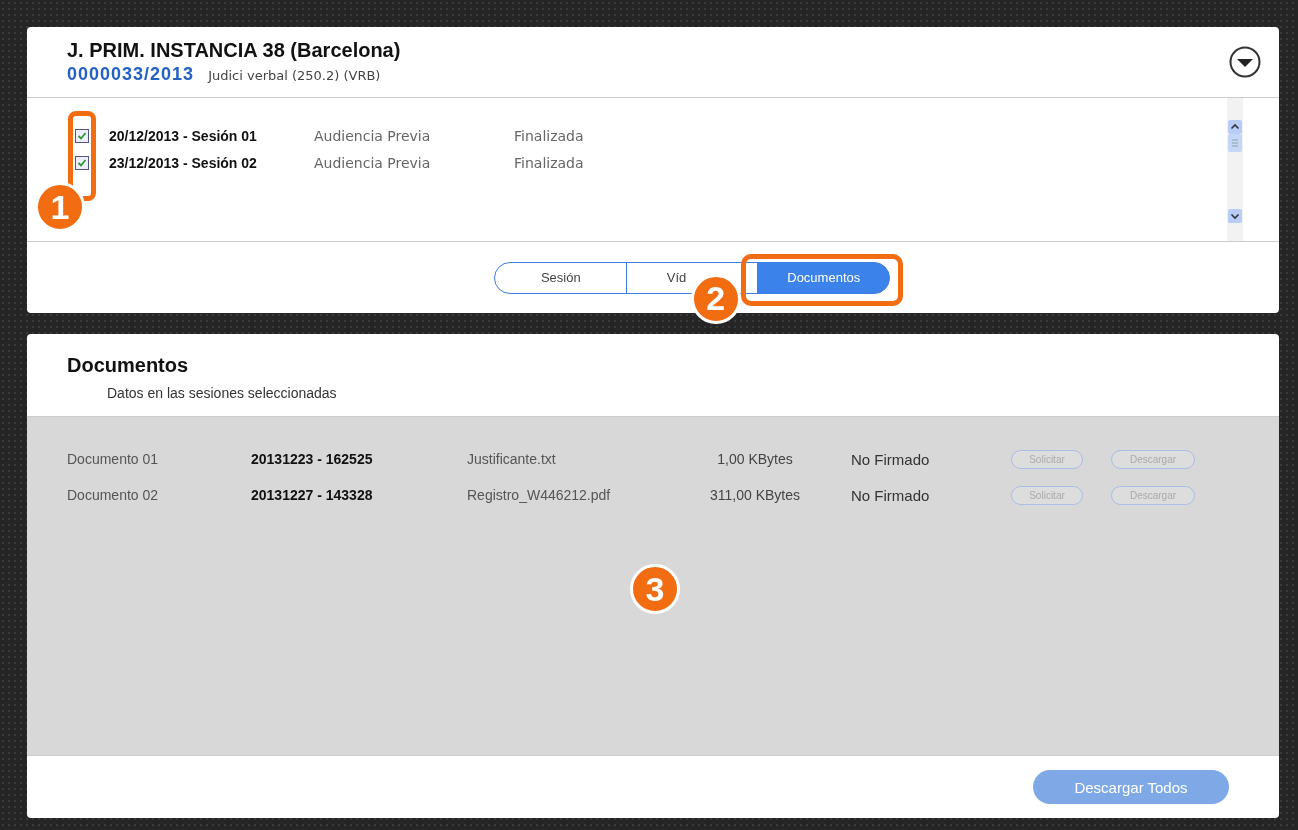 The height and width of the screenshot is (830, 1298). I want to click on document-name: Documento 01, so click(113, 459).